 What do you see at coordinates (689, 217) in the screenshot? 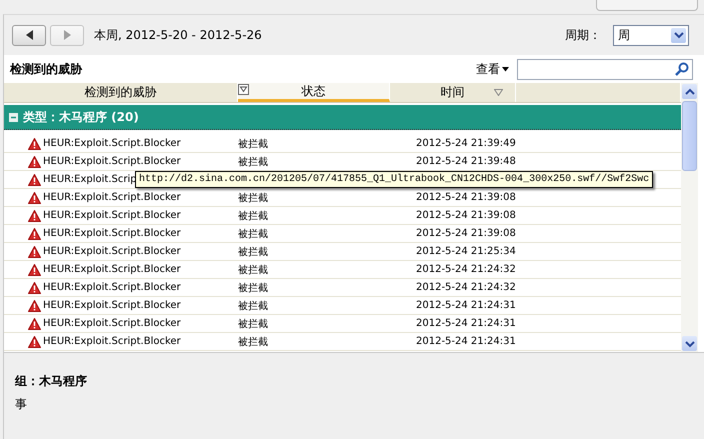
I see `scrollbar` at bounding box center [689, 217].